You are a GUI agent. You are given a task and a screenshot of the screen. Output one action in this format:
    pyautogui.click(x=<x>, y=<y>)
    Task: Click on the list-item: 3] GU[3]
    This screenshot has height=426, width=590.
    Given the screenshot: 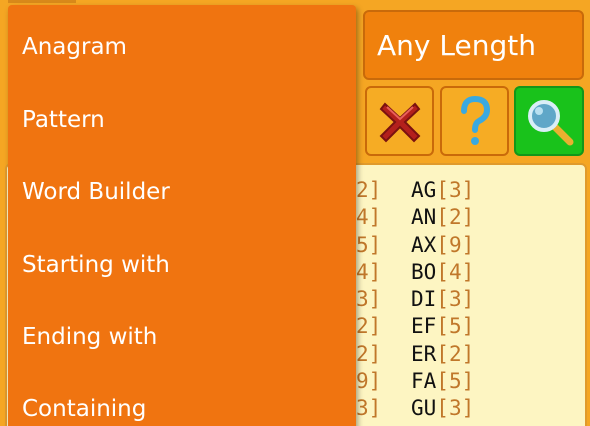 What is the action you would take?
    pyautogui.click(x=421, y=408)
    